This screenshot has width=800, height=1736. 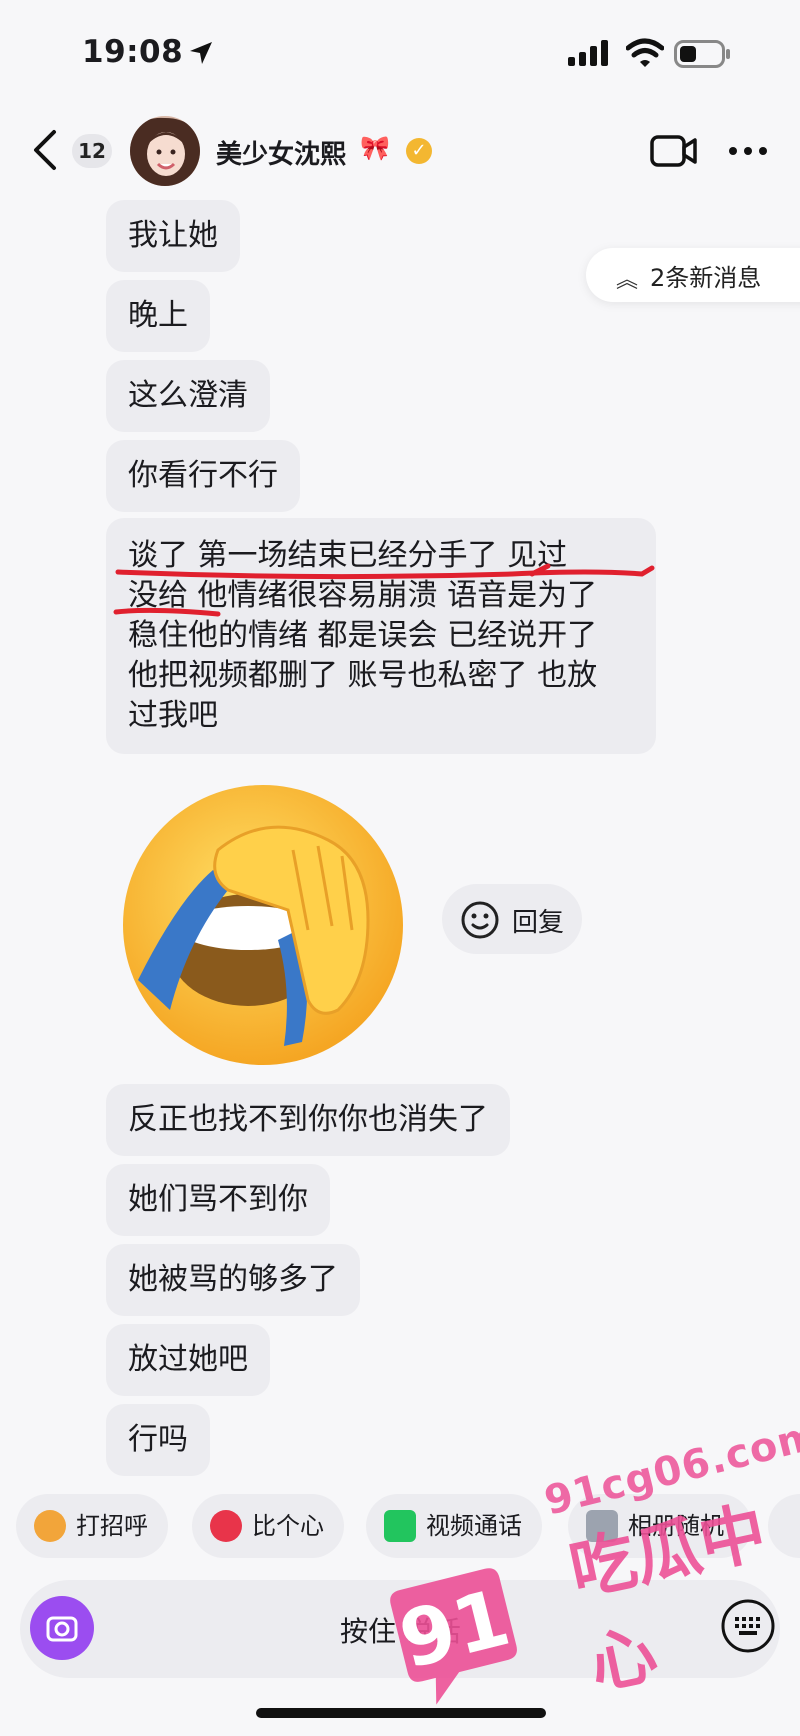 What do you see at coordinates (188, 1360) in the screenshot?
I see `message-bubble: 放过她吧` at bounding box center [188, 1360].